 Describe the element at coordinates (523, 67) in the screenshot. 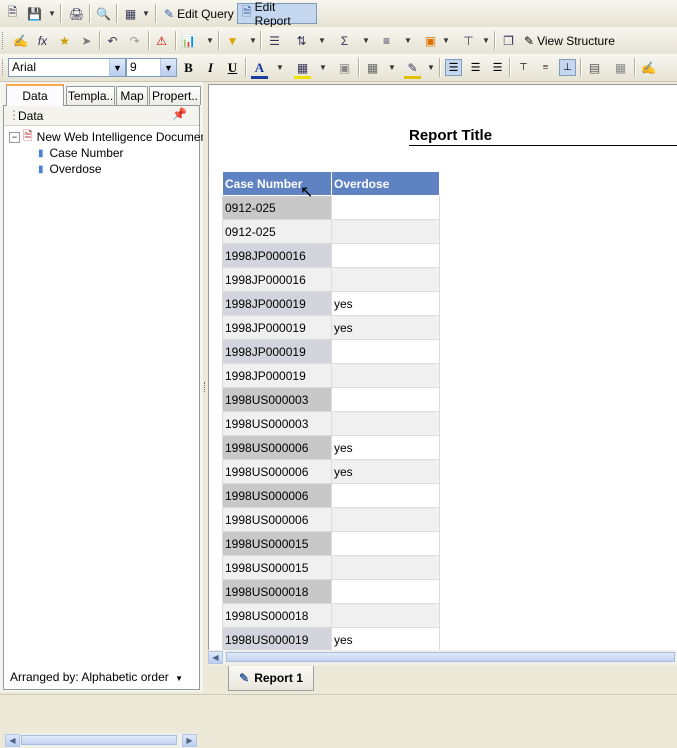

I see `align-top-button: ⊤` at that location.